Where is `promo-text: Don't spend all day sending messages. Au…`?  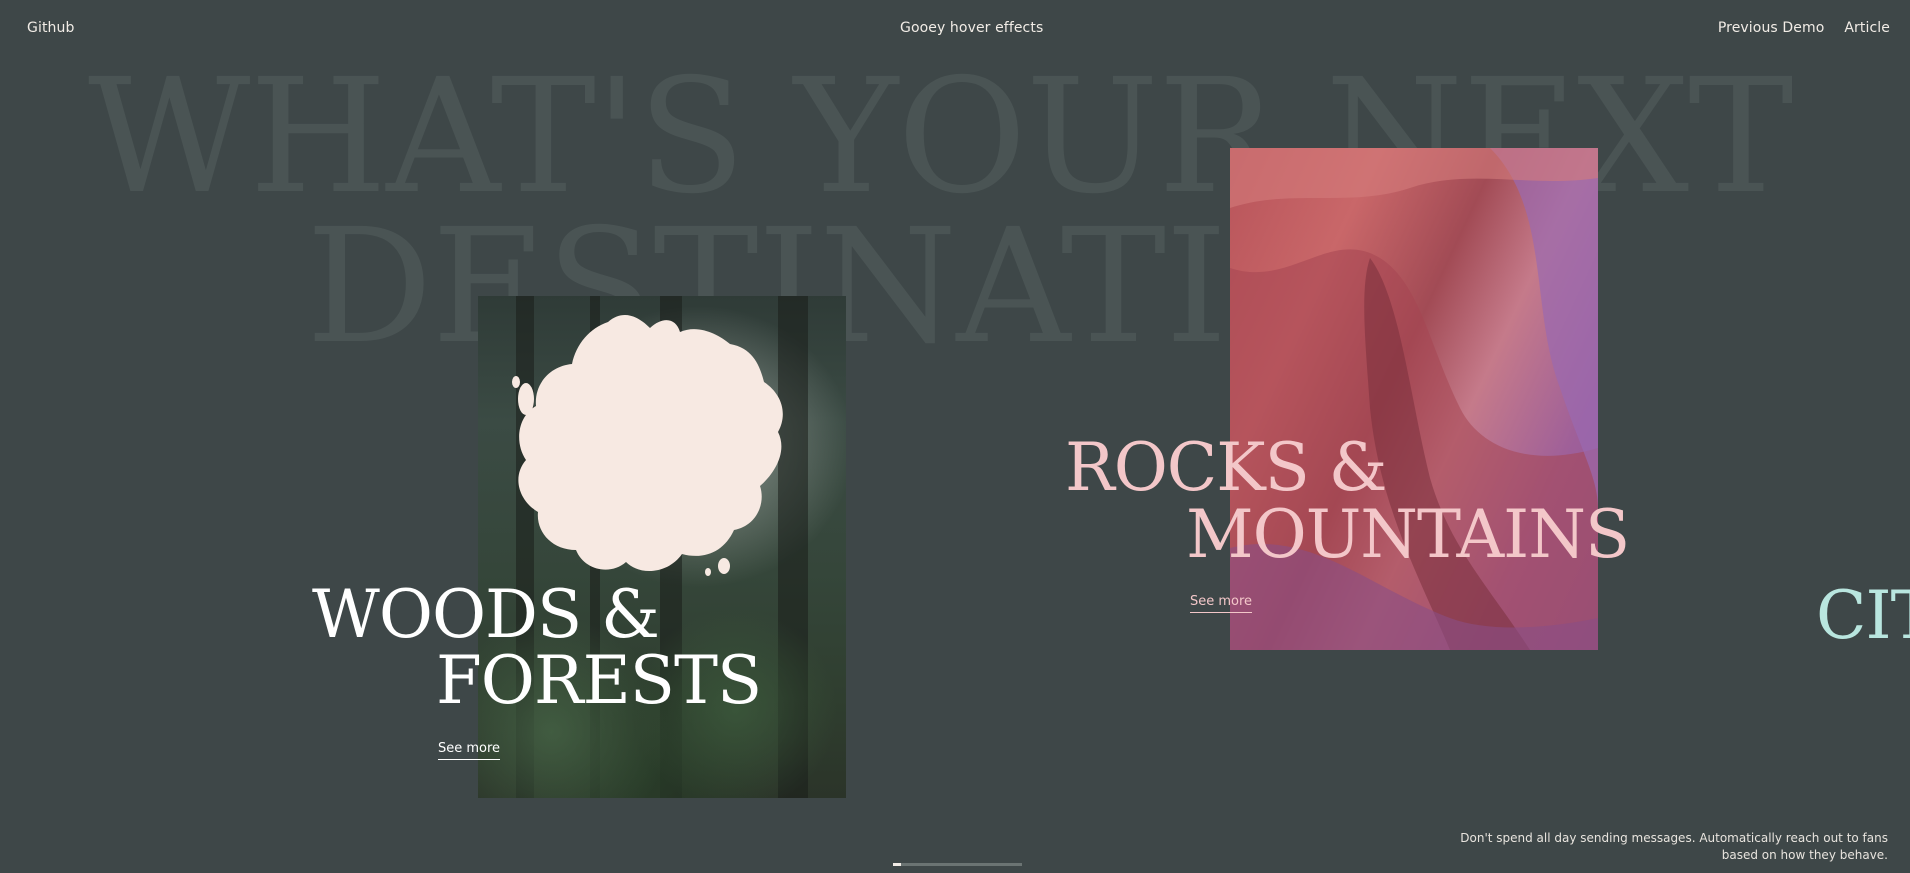 promo-text: Don't spend all day sending messages. Au… is located at coordinates (1674, 846).